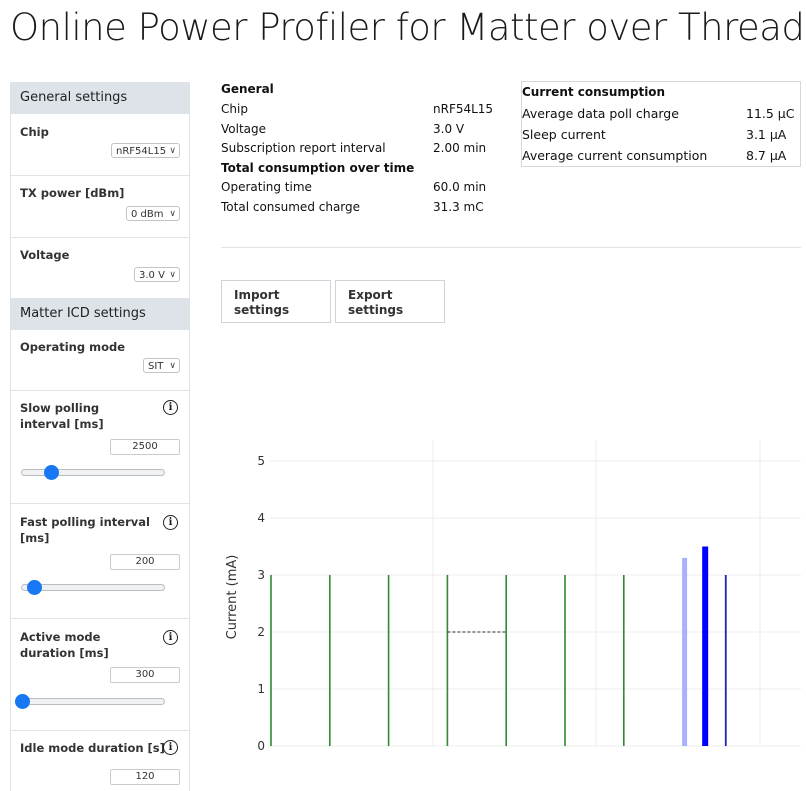  I want to click on voltage-label: Voltage, so click(45, 255).